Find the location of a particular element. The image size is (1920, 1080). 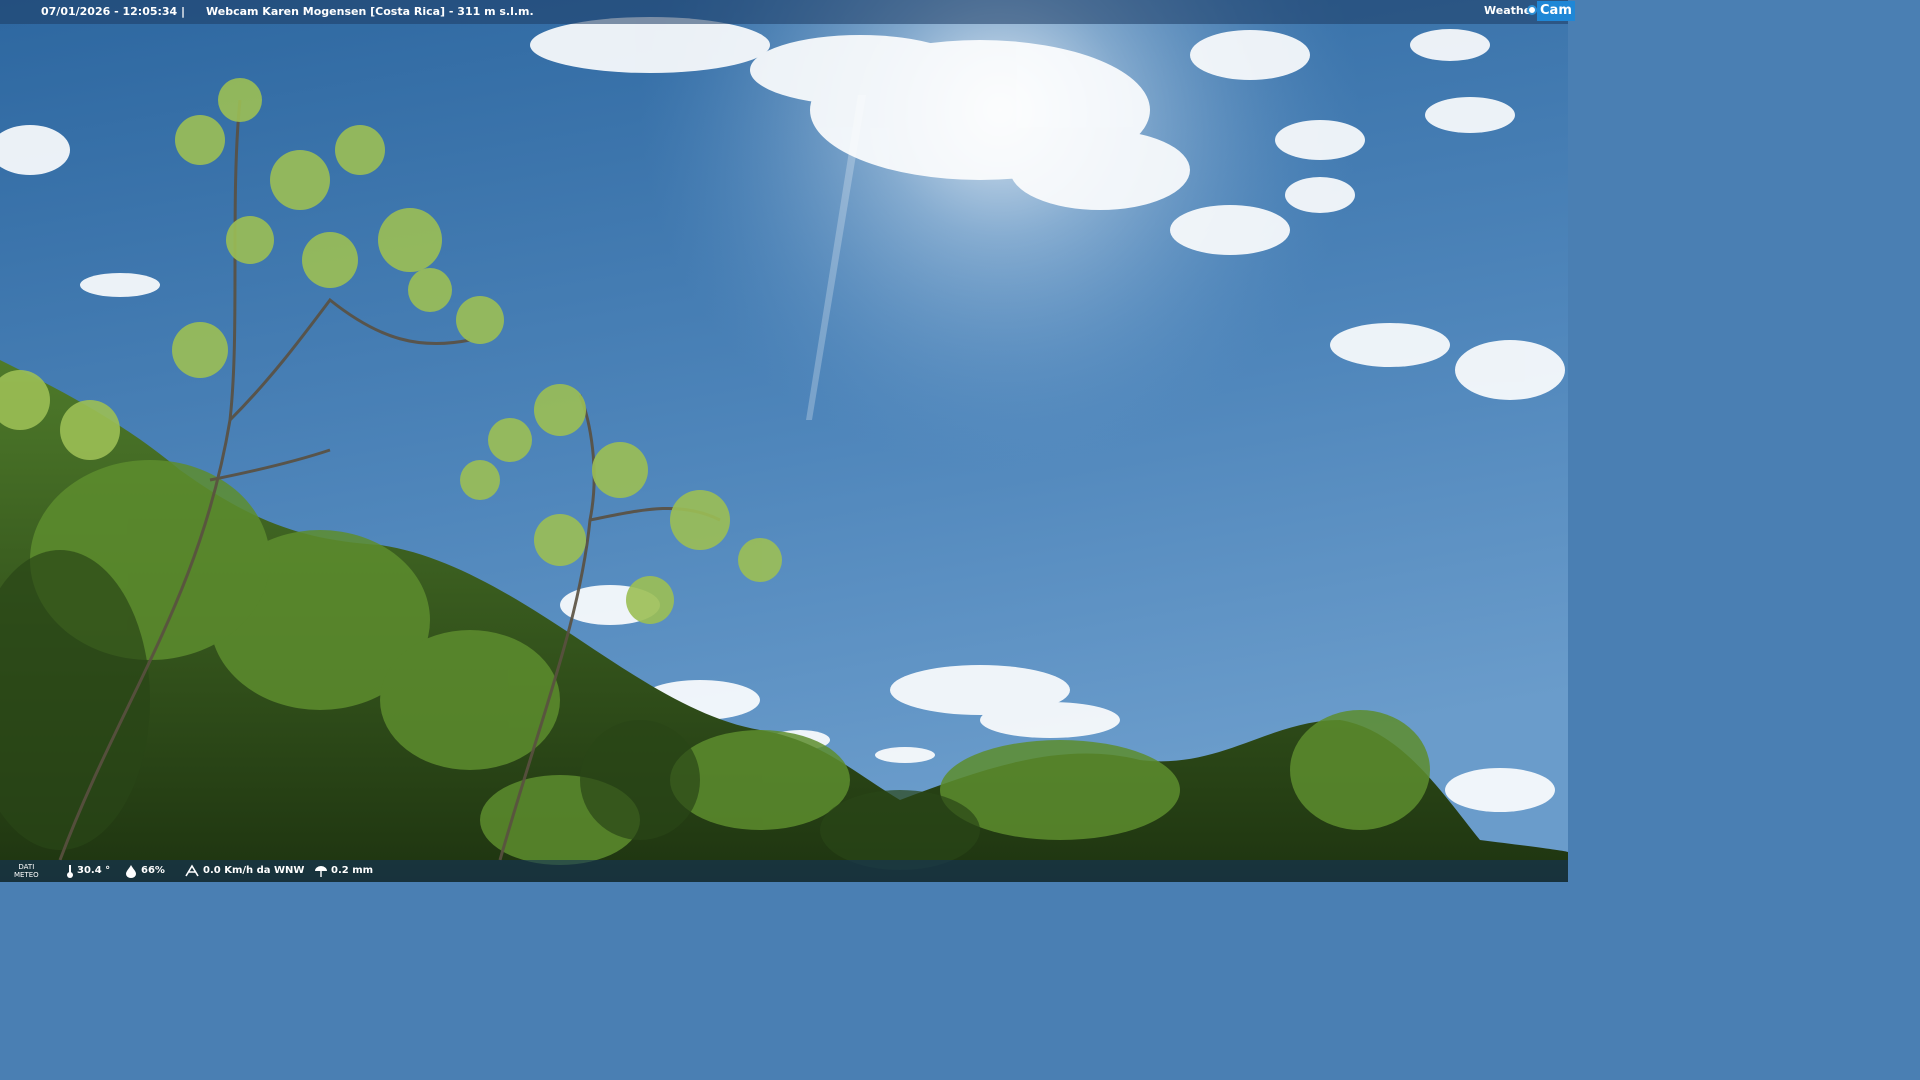

weathercam-logo: Weather Cam is located at coordinates (1528, 11).